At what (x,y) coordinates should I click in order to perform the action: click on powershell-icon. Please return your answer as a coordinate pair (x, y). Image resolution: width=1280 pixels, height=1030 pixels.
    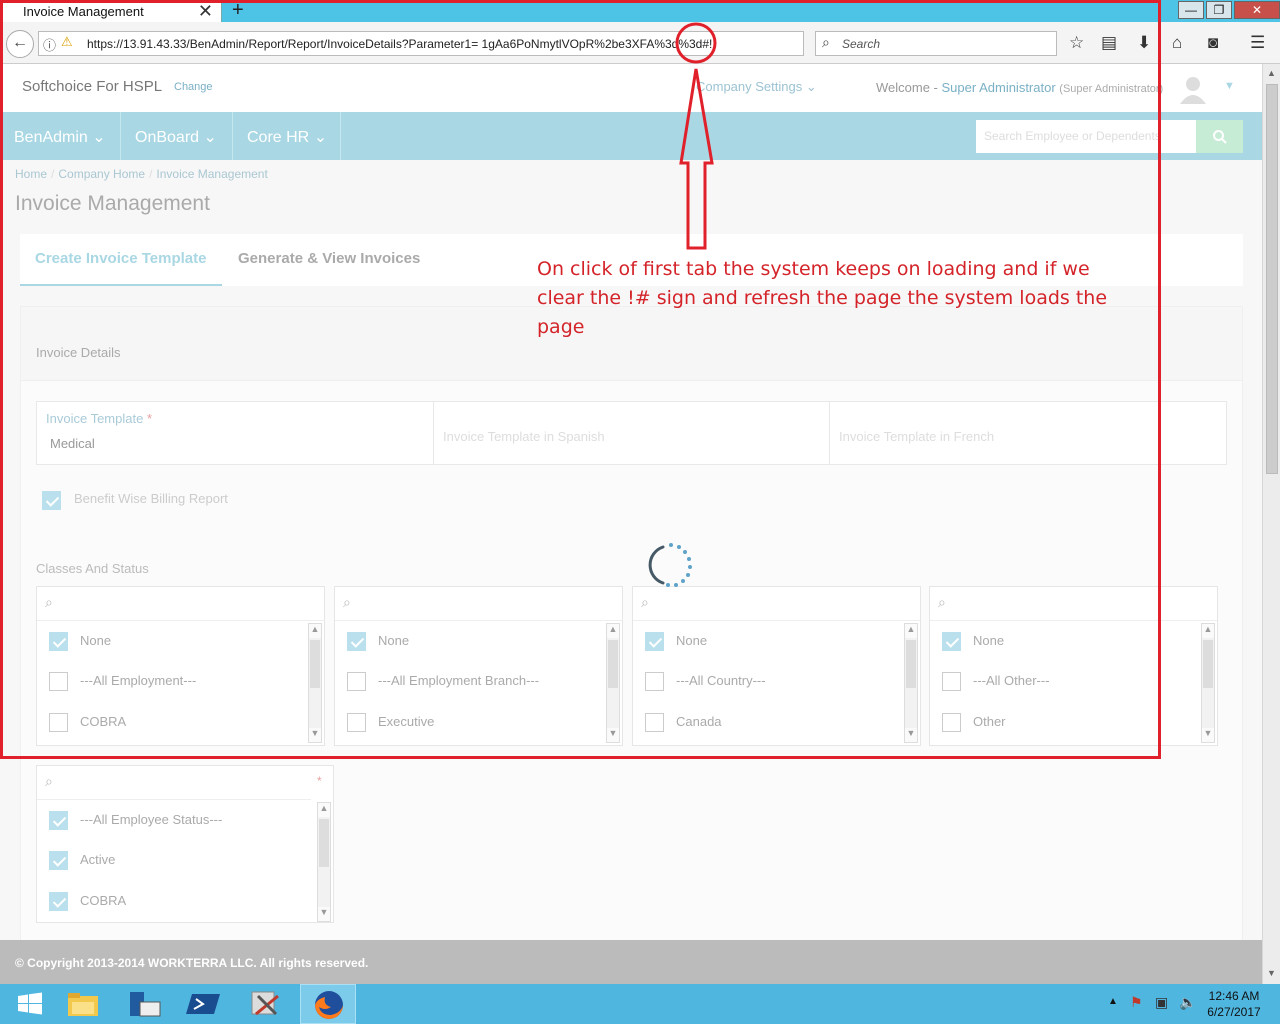
    Looking at the image, I should click on (204, 1004).